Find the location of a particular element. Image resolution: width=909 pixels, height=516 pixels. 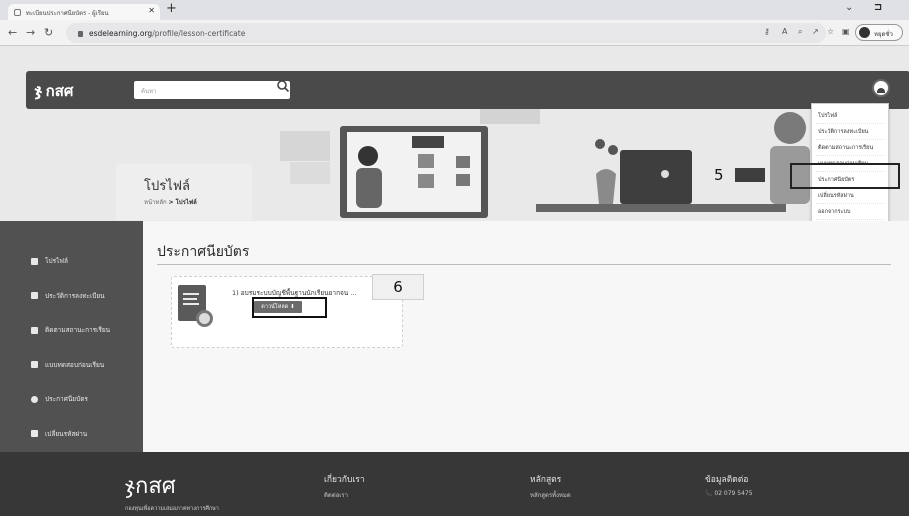

url-host: esdelearning.org is located at coordinates (121, 33).